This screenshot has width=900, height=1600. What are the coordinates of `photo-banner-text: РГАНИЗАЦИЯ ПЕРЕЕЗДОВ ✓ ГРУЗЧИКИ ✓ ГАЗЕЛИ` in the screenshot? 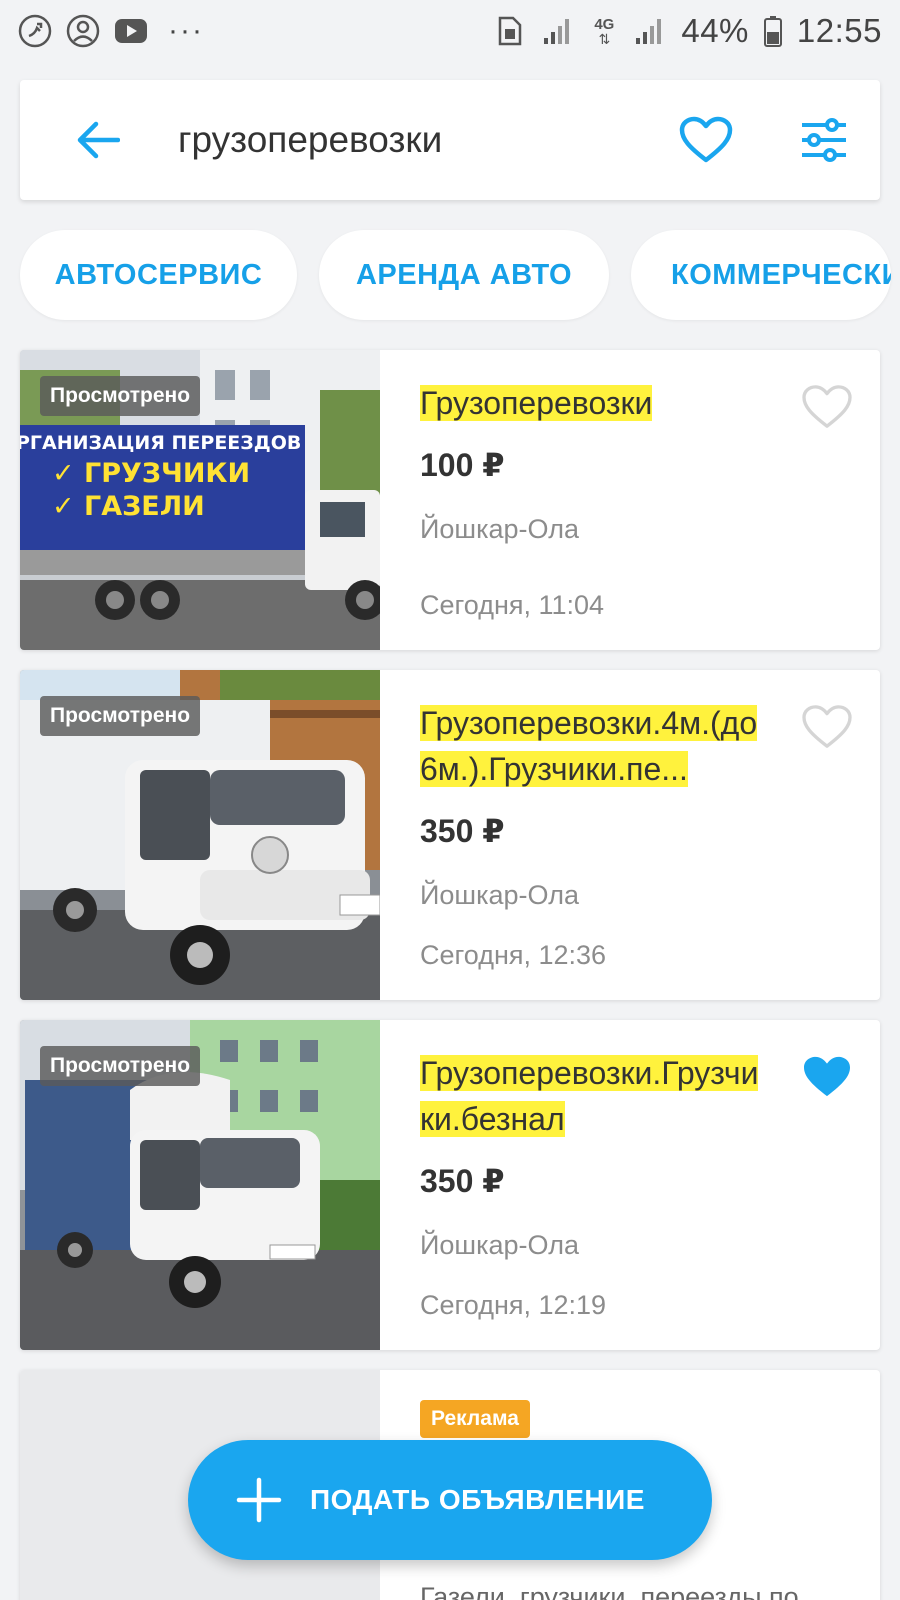 It's located at (162, 477).